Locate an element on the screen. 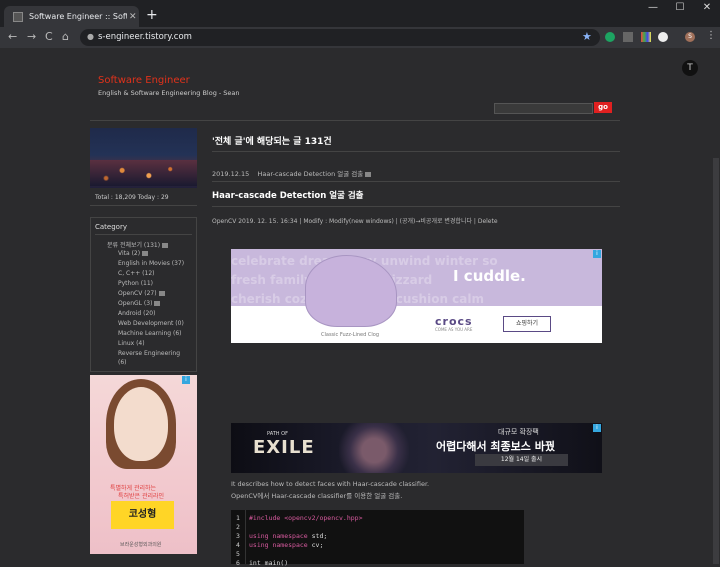 This screenshot has height=567, width=720. reload-icon: C is located at coordinates (49, 36).